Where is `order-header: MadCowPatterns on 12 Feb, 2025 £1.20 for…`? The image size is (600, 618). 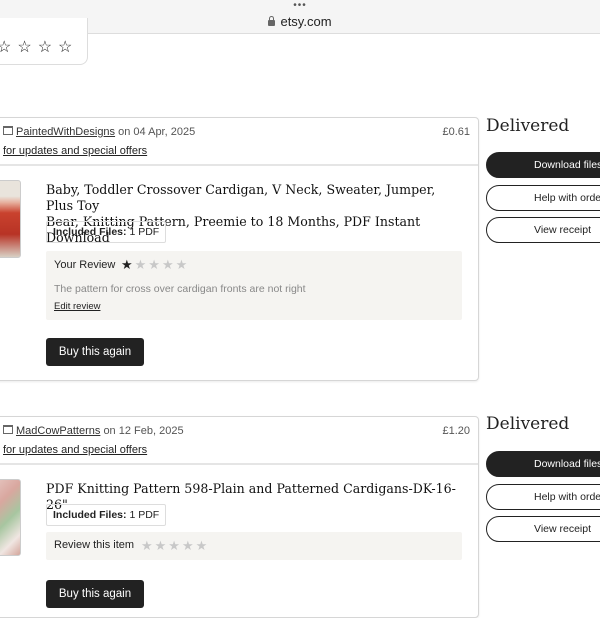 order-header: MadCowPatterns on 12 Feb, 2025 £1.20 for… is located at coordinates (239, 441).